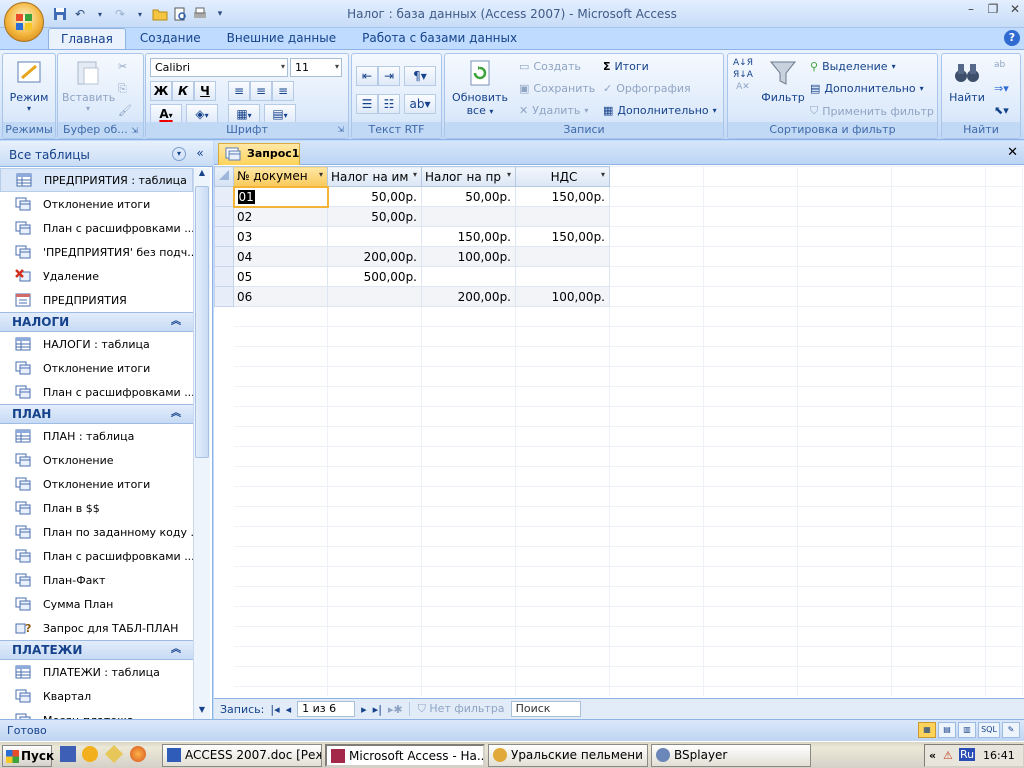  I want to click on filter-status: ⛉ Нет фильтра, so click(456, 709).